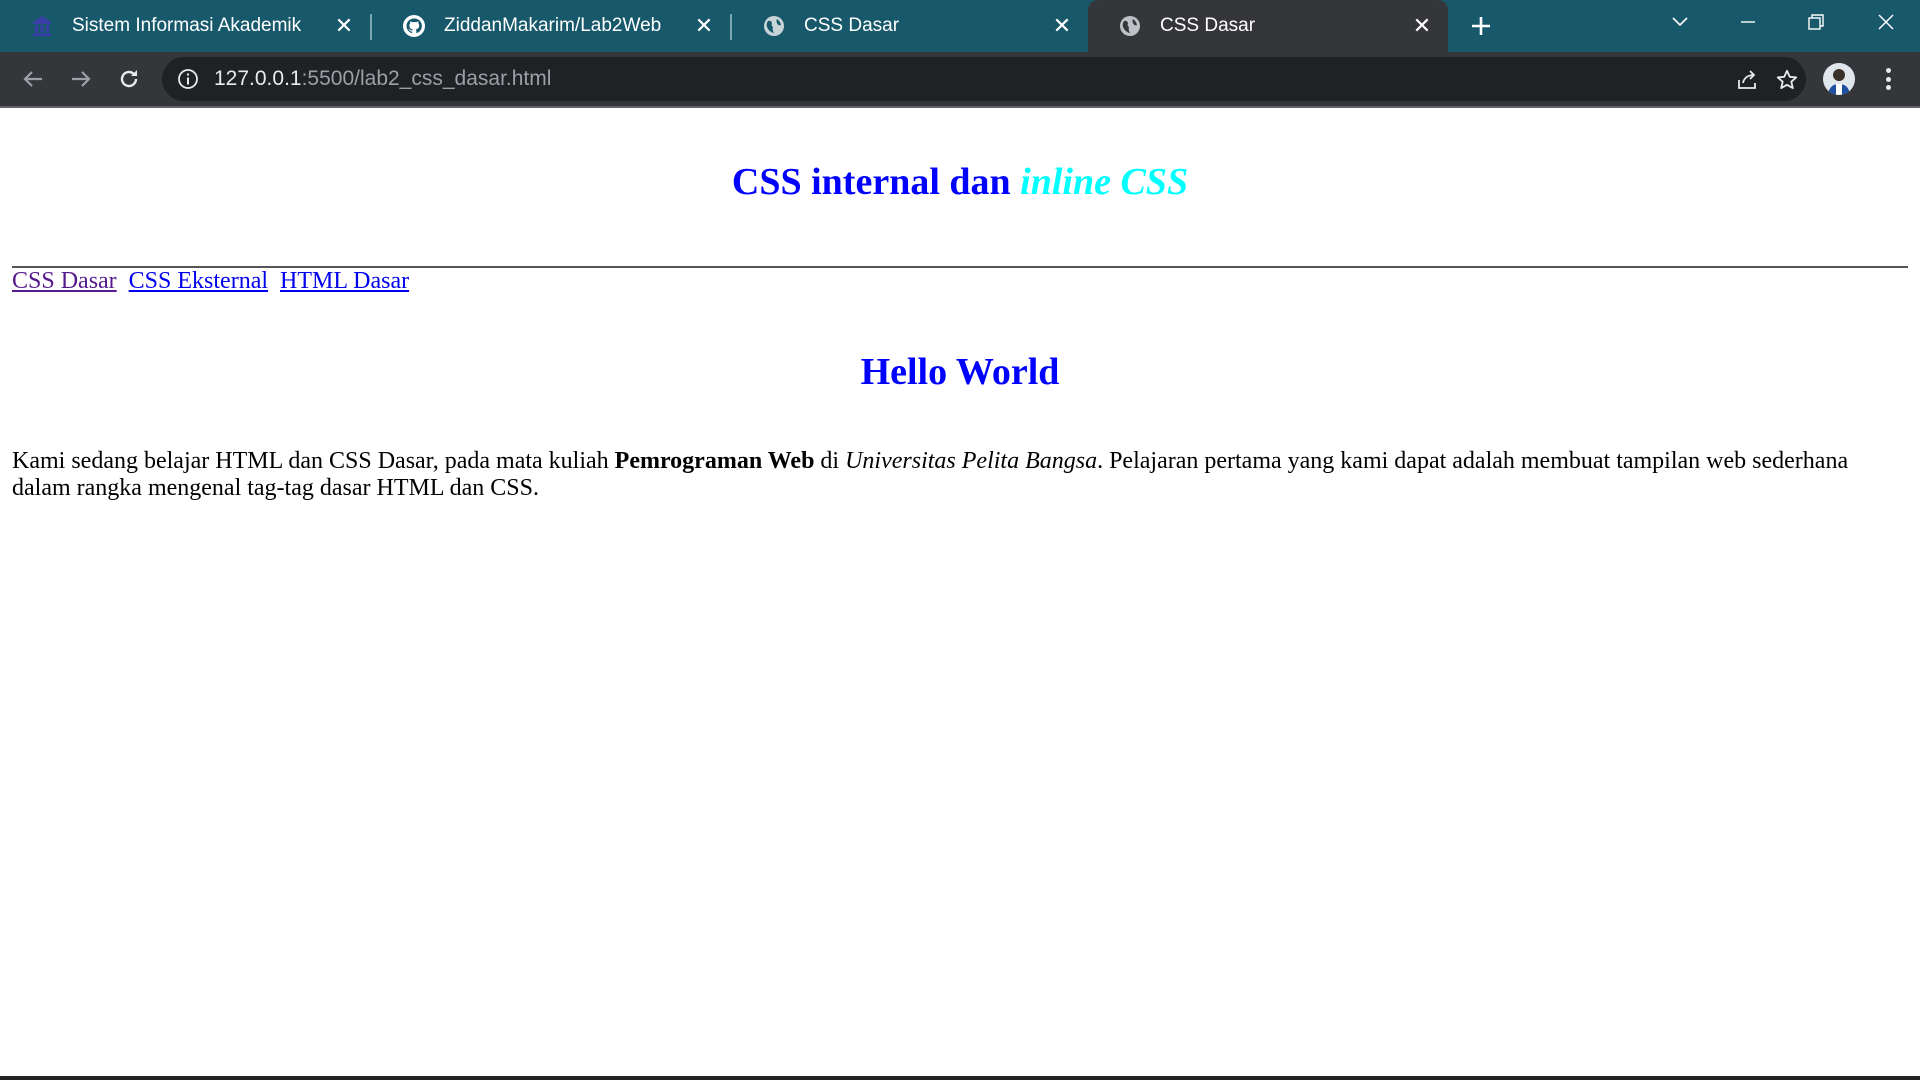 Image resolution: width=1920 pixels, height=1080 pixels. Describe the element at coordinates (129, 79) in the screenshot. I see `reload-icon` at that location.